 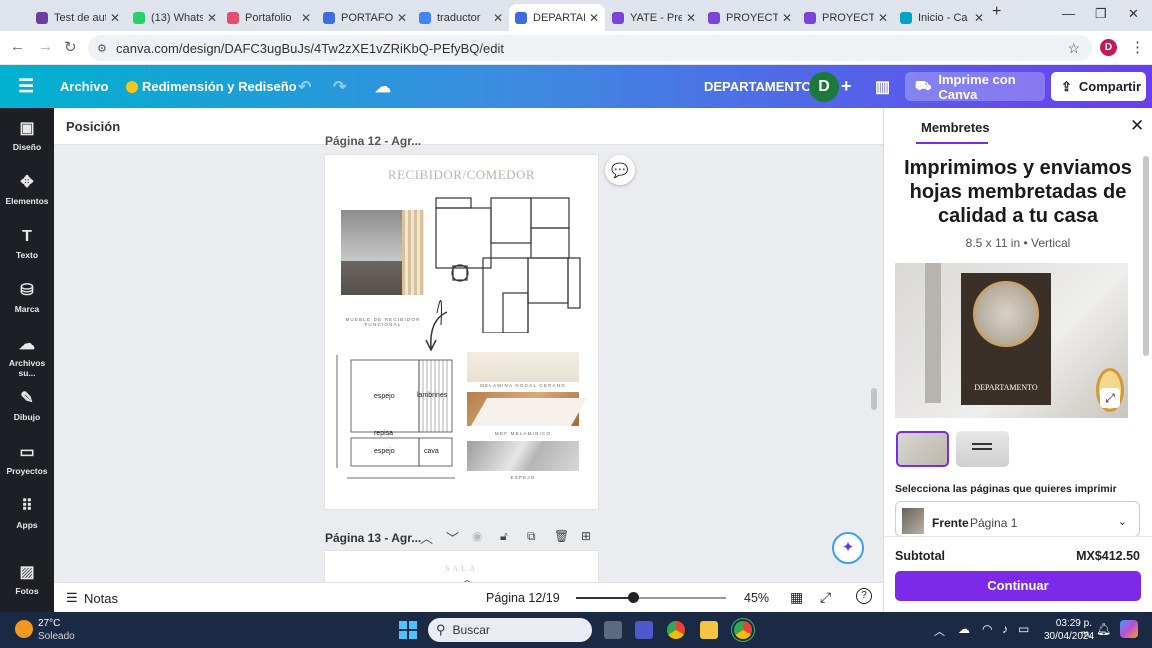 What do you see at coordinates (26, 86) in the screenshot?
I see `hamburger-icon: ☰` at bounding box center [26, 86].